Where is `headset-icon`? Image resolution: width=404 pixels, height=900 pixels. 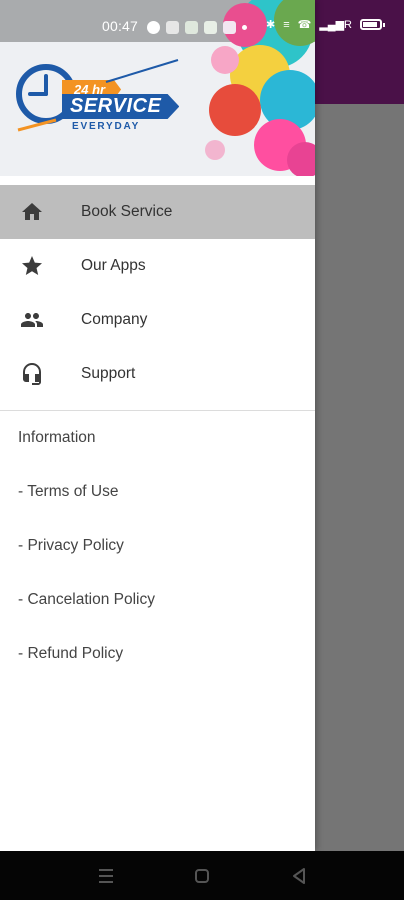
headset-icon is located at coordinates (32, 374).